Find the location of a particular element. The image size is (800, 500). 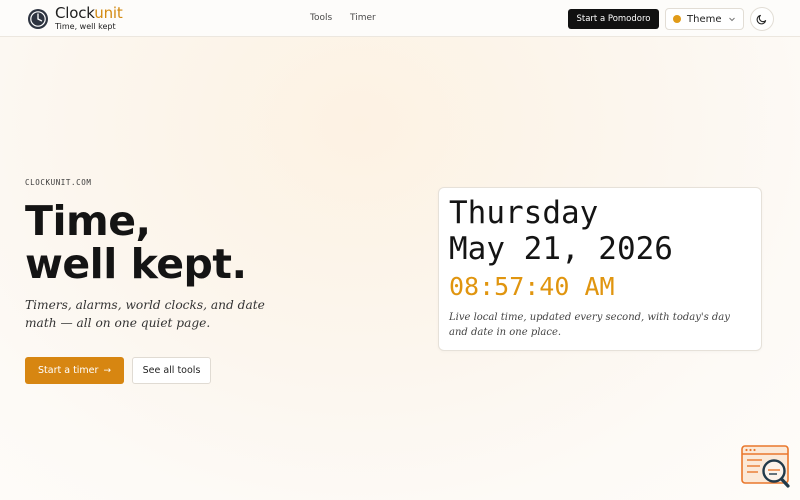

clock-icon is located at coordinates (38, 19).